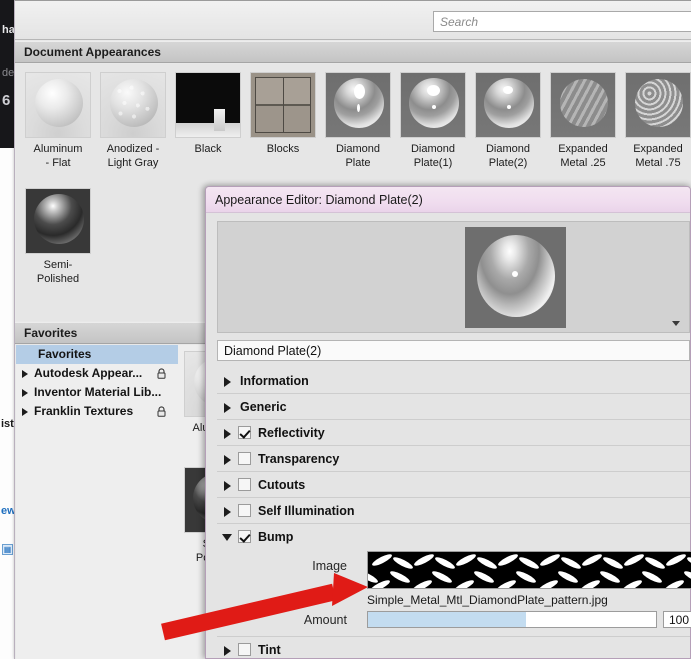  I want to click on property-row-tint: Tint, so click(453, 648).